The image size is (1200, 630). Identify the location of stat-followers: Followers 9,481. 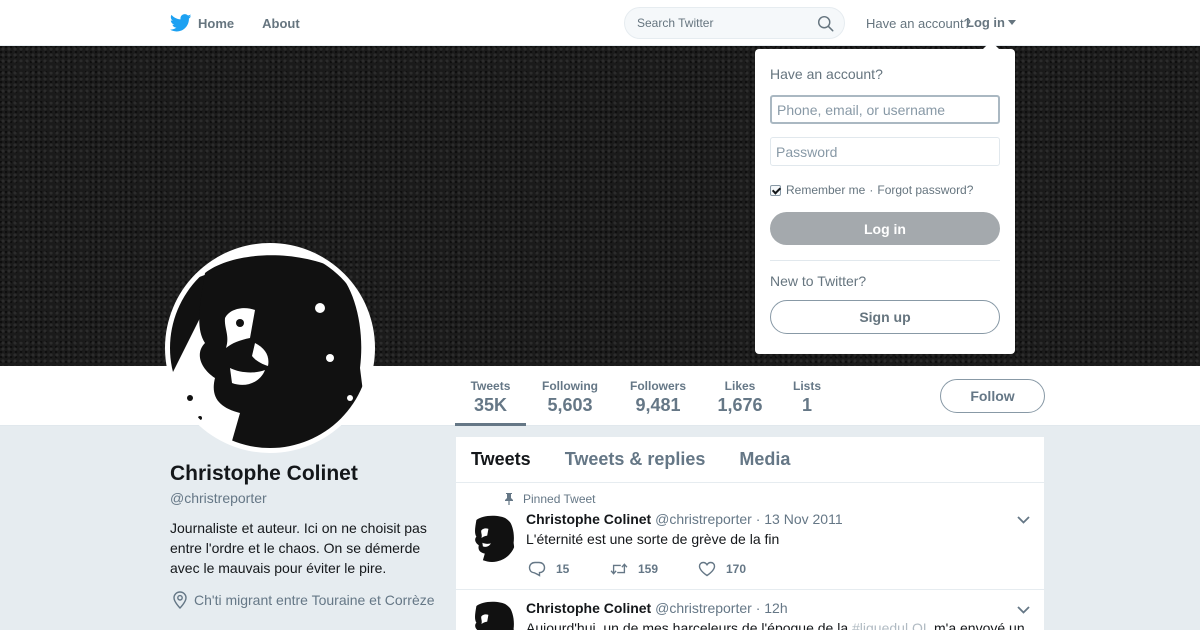
(658, 396).